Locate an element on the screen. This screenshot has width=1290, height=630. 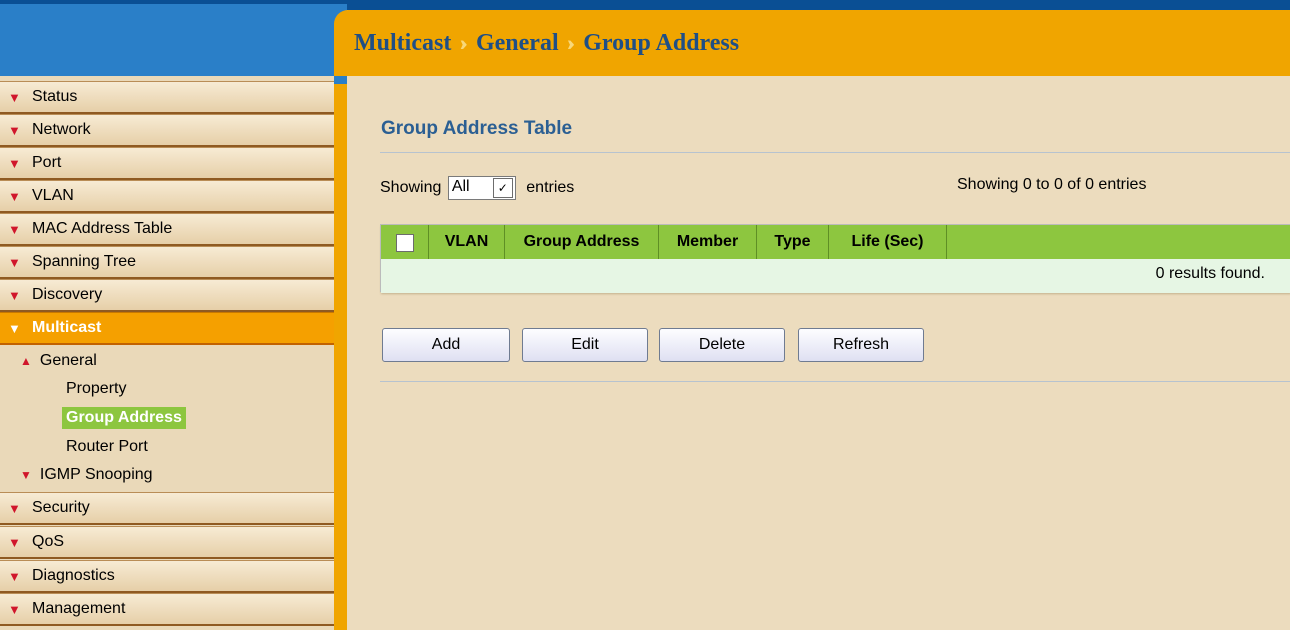
chevron-up-icon: ▲ is located at coordinates (26, 361).